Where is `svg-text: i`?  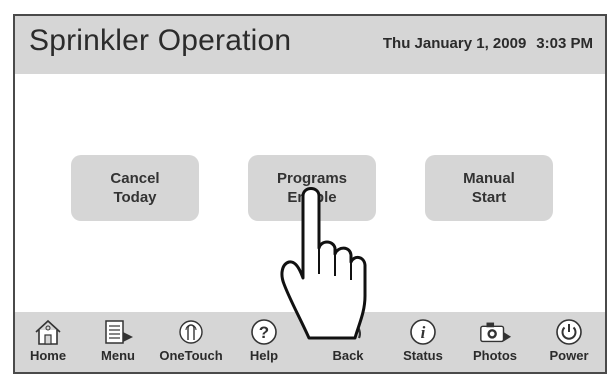
svg-text: i is located at coordinates (423, 332).